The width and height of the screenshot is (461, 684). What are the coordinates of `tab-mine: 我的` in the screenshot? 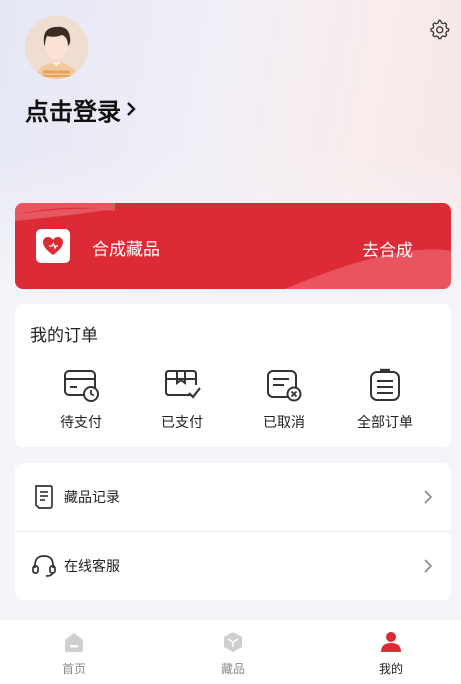 It's located at (391, 655).